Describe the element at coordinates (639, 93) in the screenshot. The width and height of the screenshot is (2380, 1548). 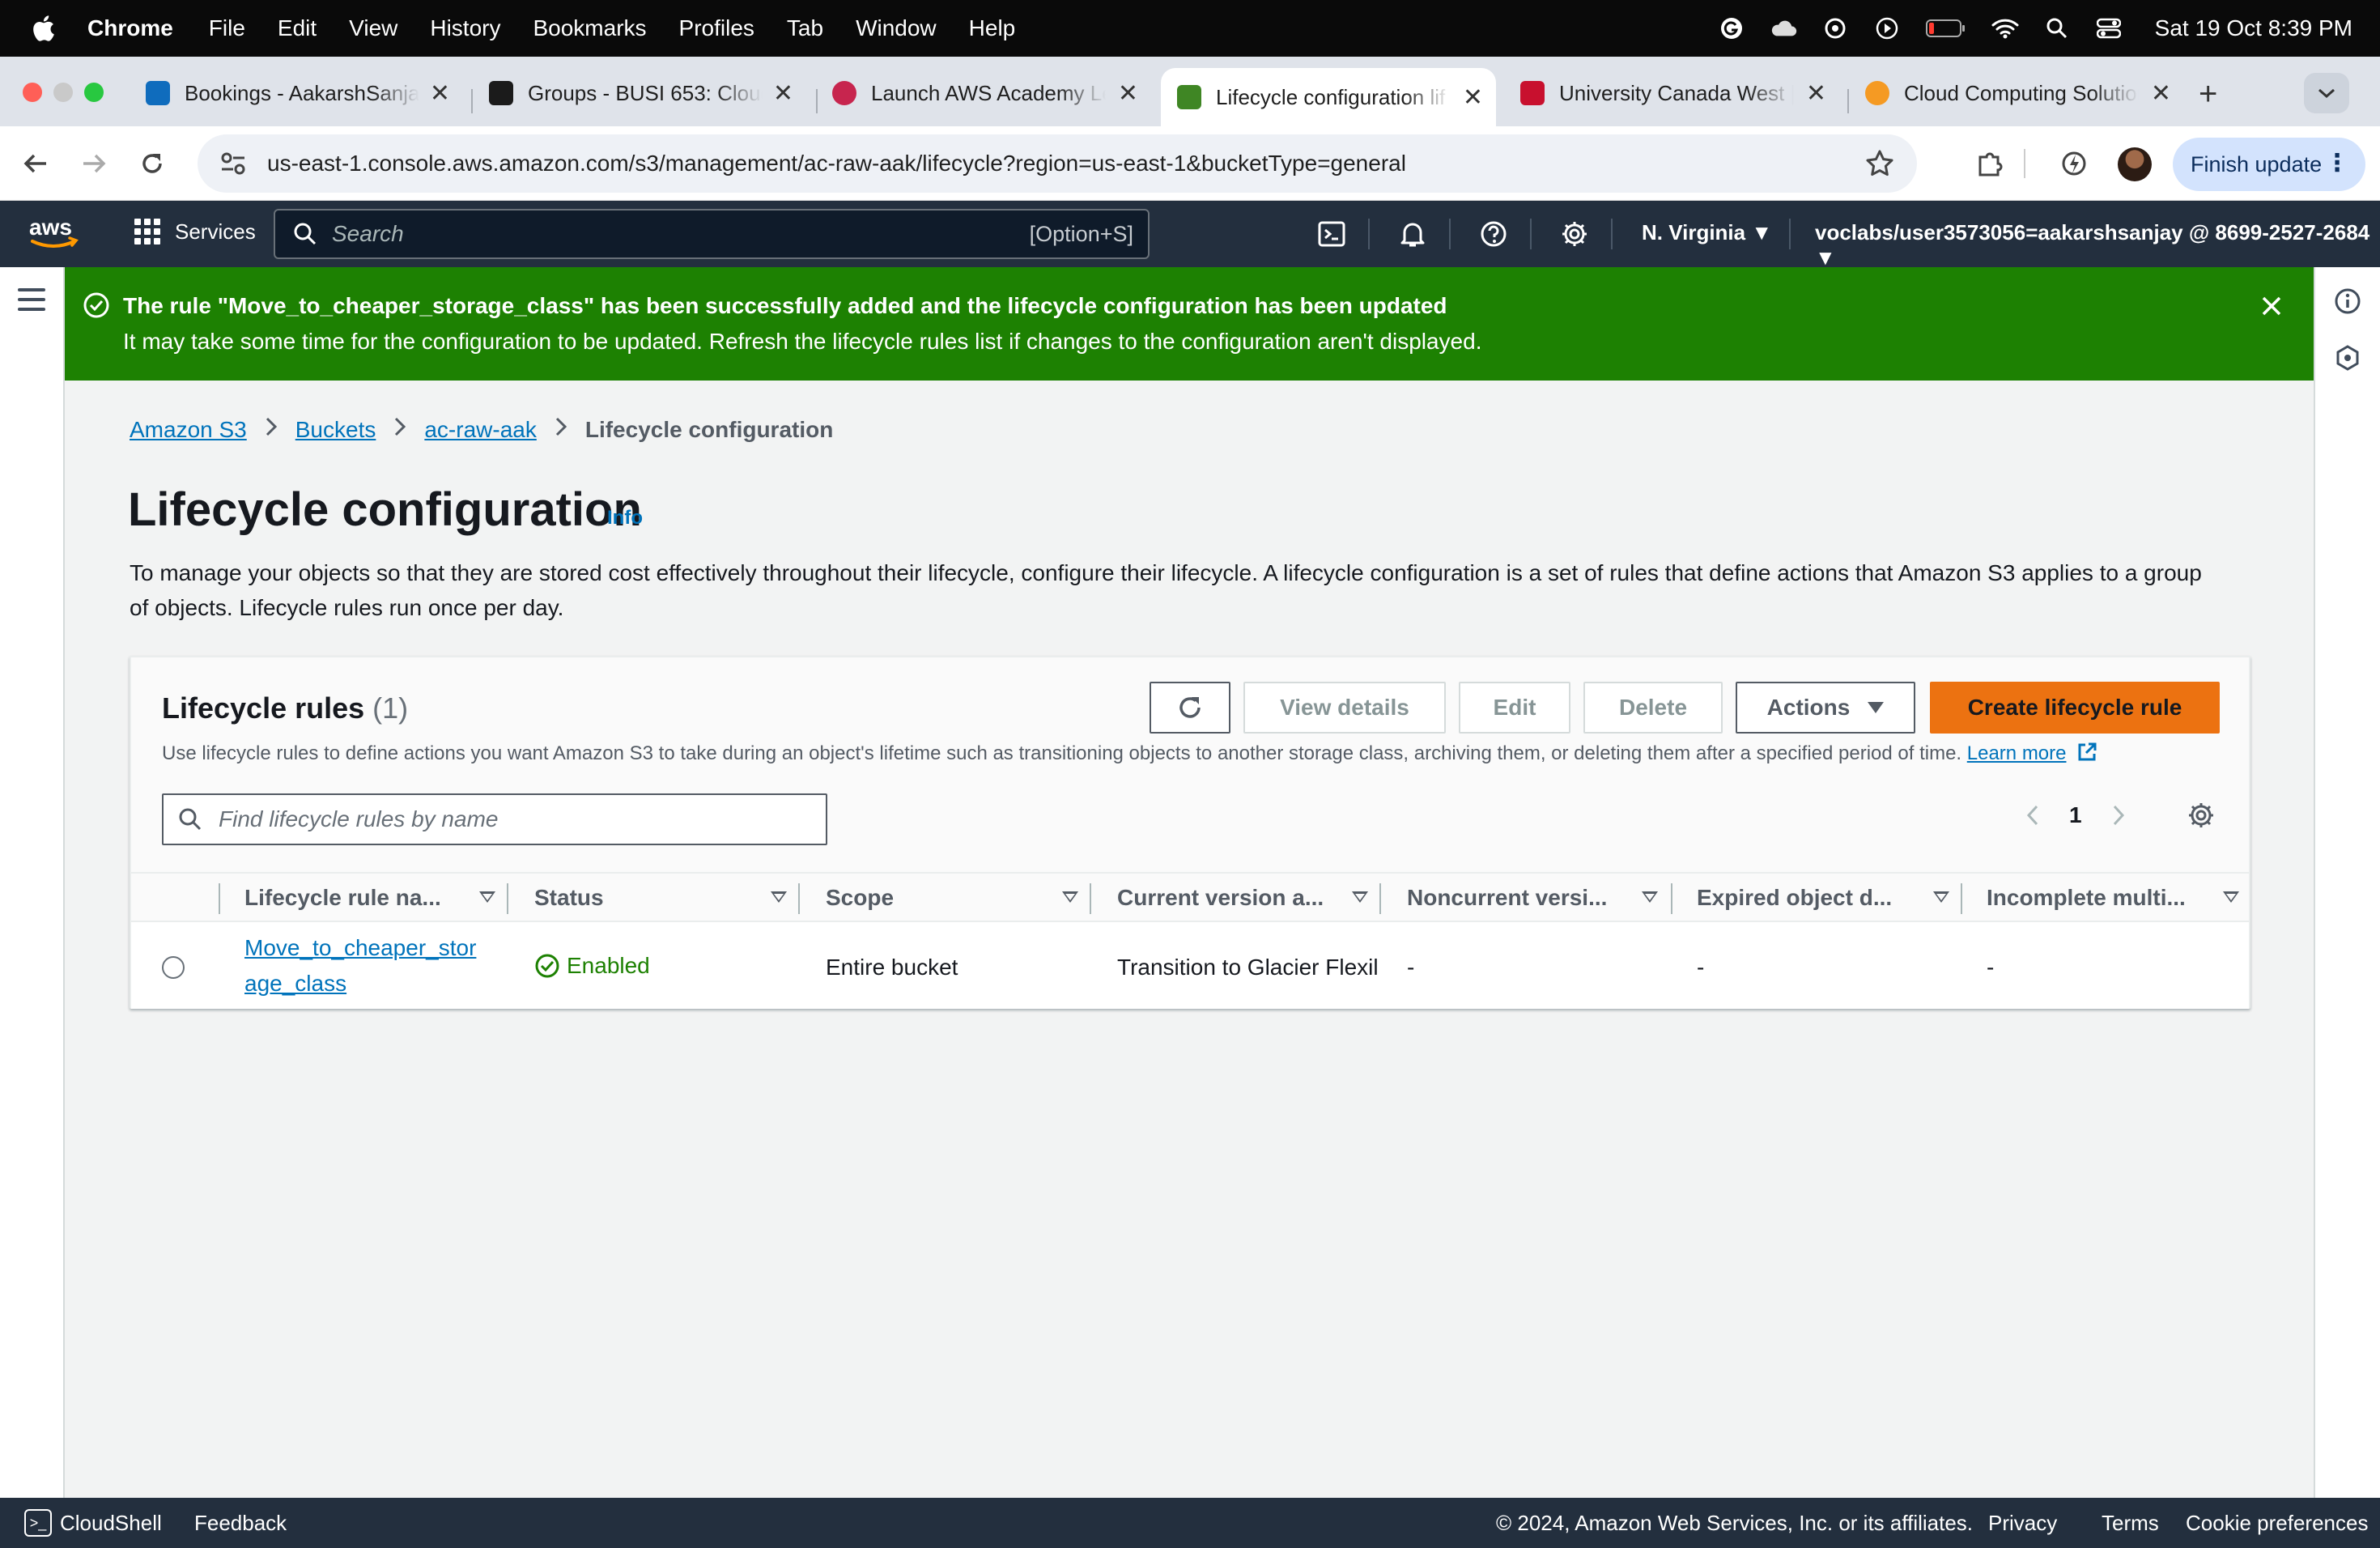
I see `tab-d2l-groups: Groups - BUSI 653: Cloud ✕` at that location.